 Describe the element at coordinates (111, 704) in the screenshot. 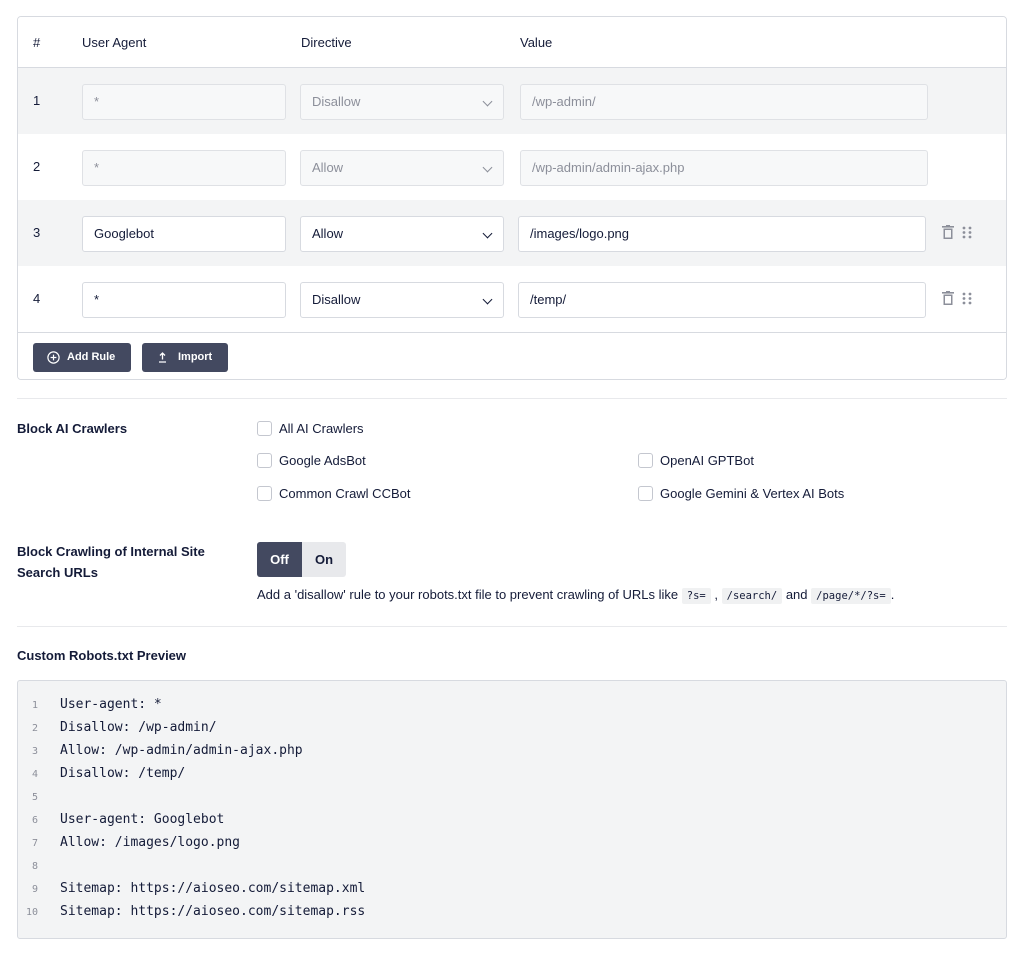

I see `line-text: User-agent: *` at that location.